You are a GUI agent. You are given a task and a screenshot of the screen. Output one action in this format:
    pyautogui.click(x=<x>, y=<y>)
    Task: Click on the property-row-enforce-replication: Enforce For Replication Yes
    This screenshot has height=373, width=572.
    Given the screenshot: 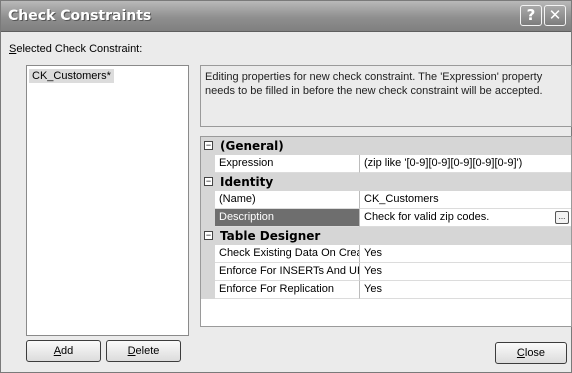 What is the action you would take?
    pyautogui.click(x=386, y=290)
    